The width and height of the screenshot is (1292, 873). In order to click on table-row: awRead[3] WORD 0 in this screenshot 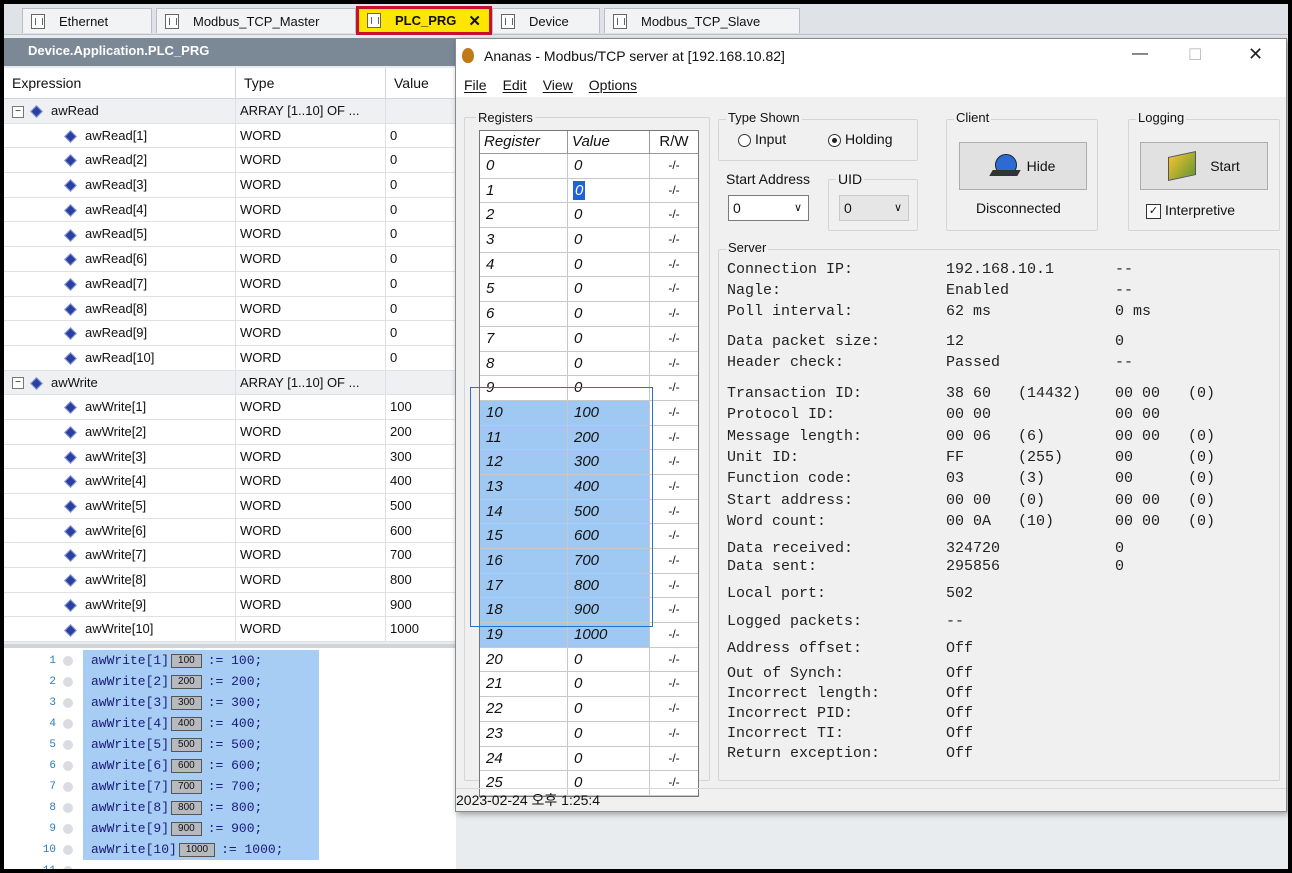, I will do `click(230, 185)`.